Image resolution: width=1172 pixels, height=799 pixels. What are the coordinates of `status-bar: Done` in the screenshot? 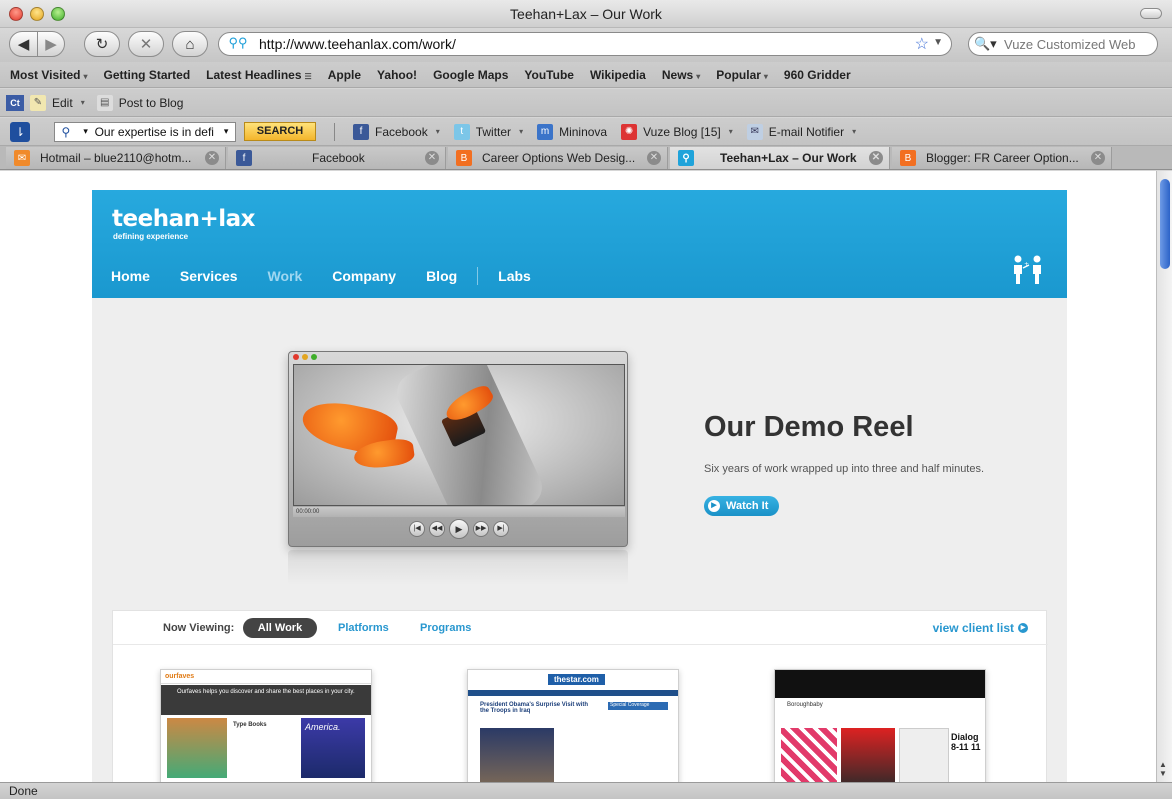 It's located at (586, 790).